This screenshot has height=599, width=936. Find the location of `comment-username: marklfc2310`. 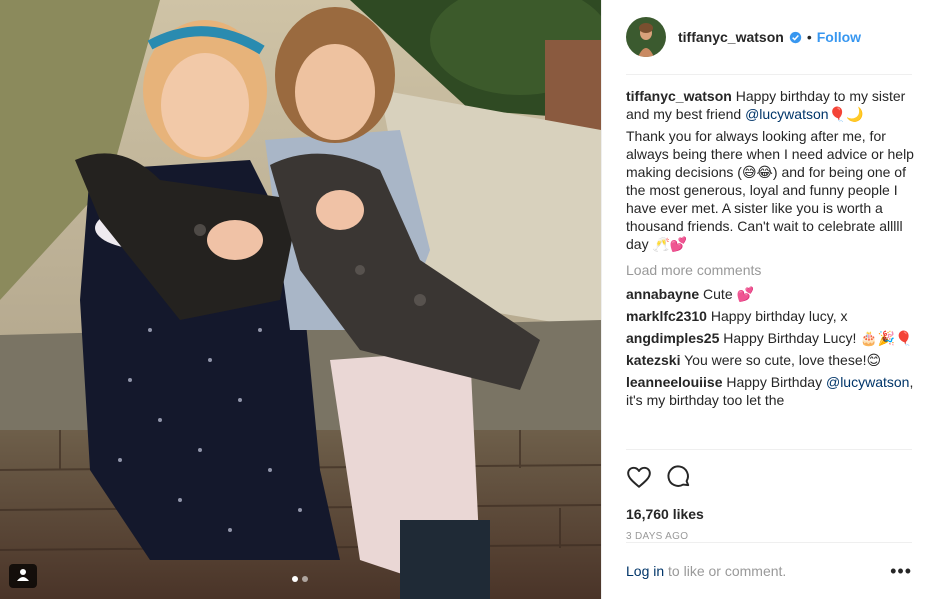

comment-username: marklfc2310 is located at coordinates (666, 316).